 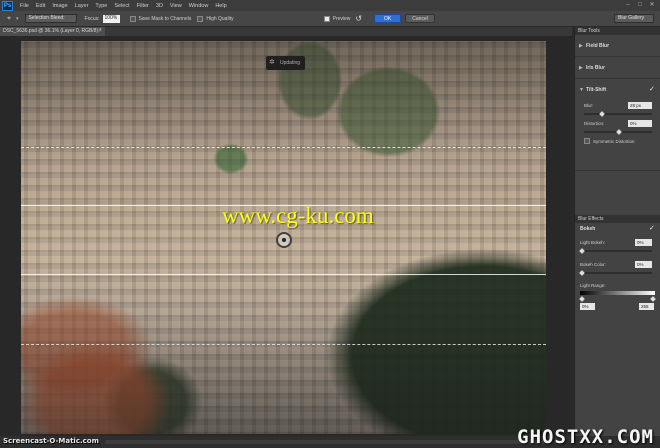 I want to click on light-range-max-knob, so click(x=653, y=299).